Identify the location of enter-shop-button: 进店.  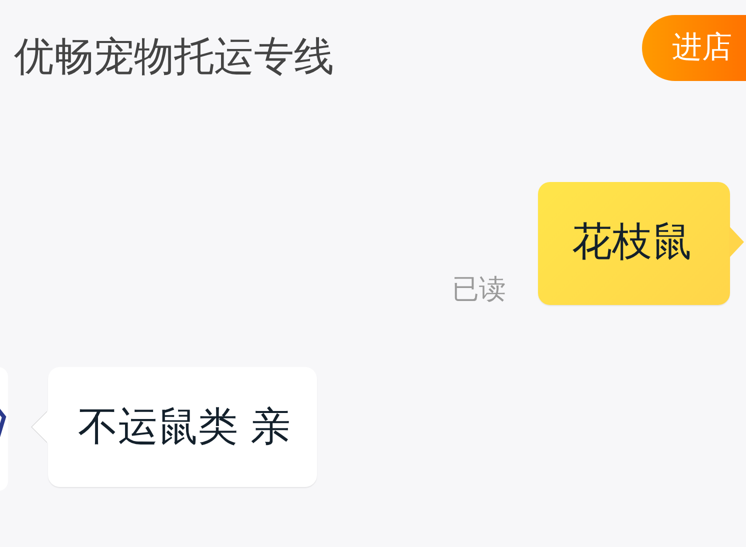
(694, 47).